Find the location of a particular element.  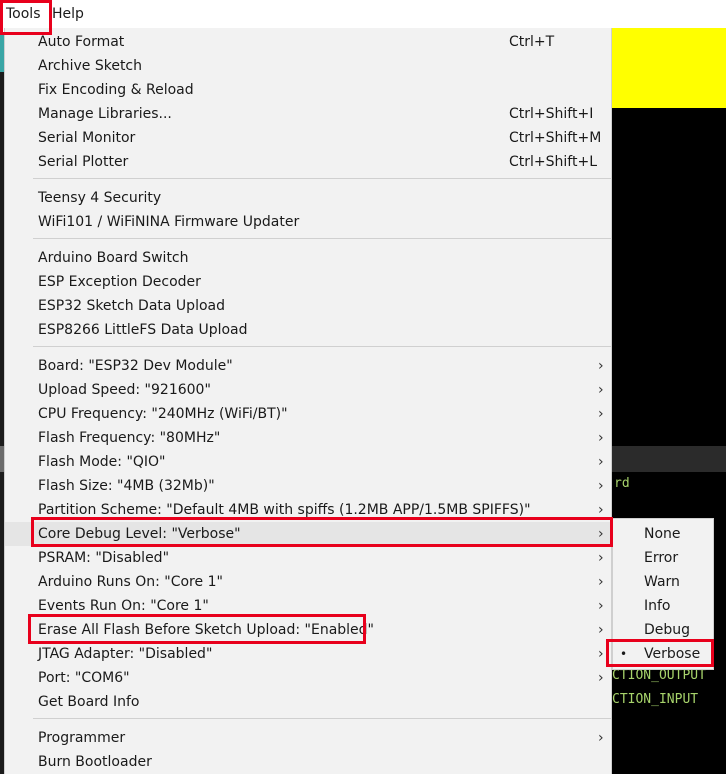

editor-banner is located at coordinates (669, 68).